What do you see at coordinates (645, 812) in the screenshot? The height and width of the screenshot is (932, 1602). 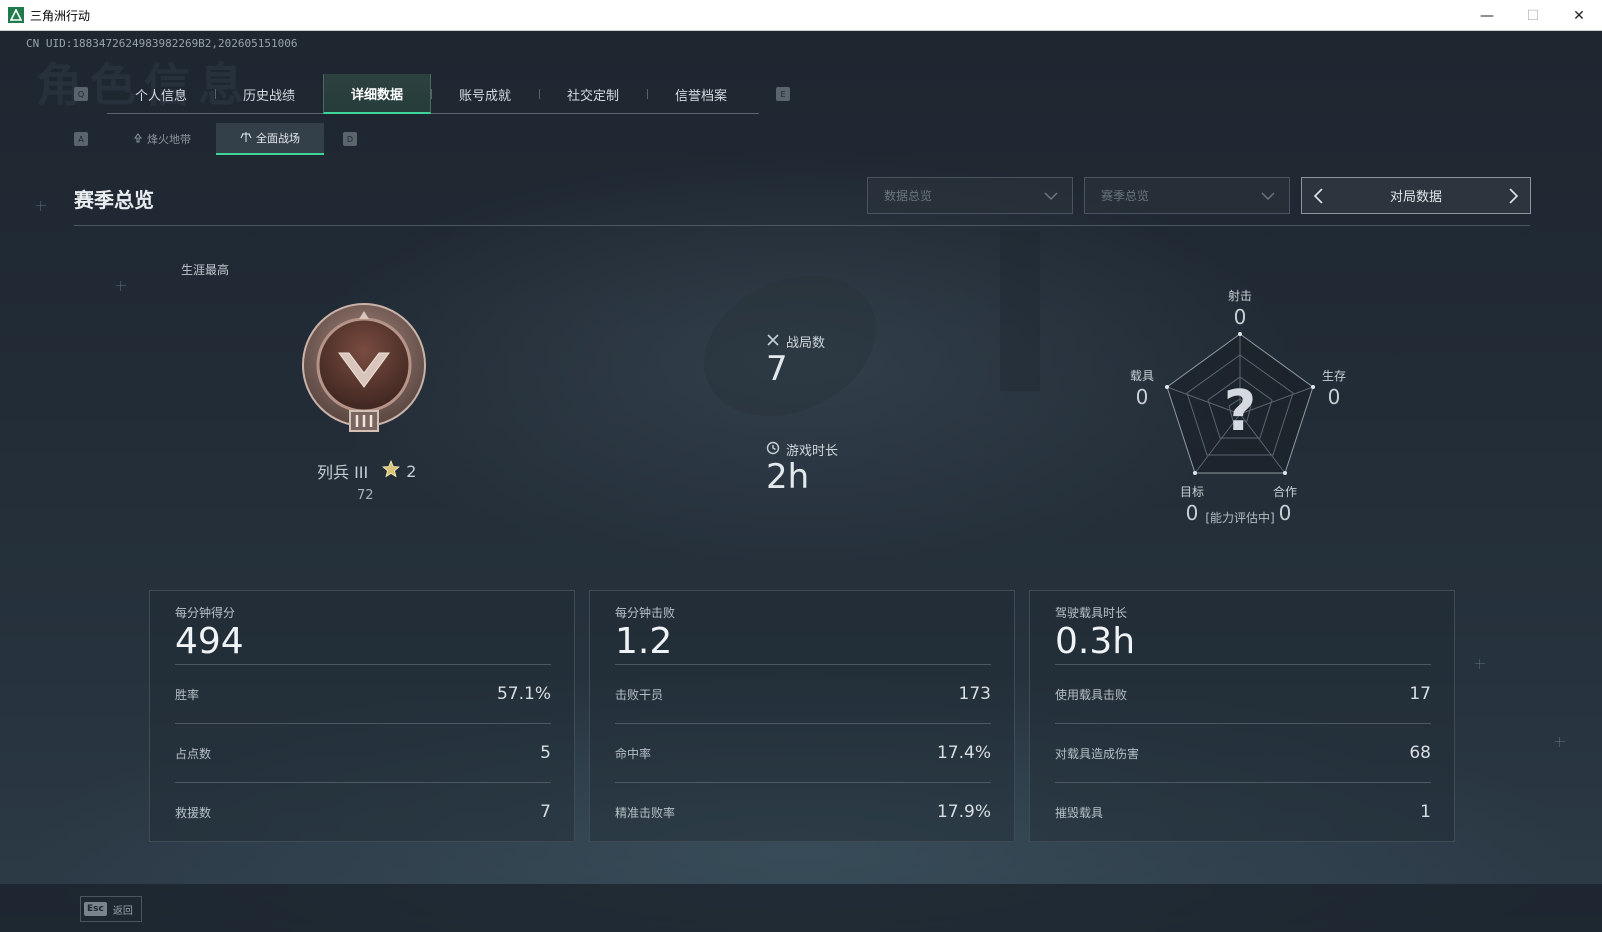 I see `stat-row-label: 精准击败率` at bounding box center [645, 812].